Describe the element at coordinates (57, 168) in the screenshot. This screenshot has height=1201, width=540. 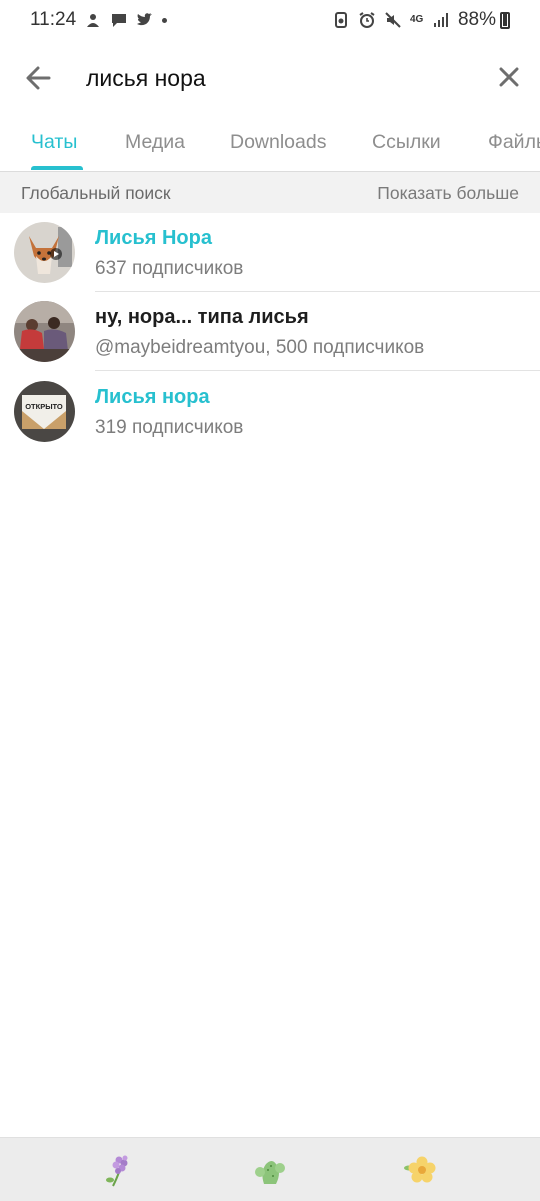
I see `active-tab-indicator` at that location.